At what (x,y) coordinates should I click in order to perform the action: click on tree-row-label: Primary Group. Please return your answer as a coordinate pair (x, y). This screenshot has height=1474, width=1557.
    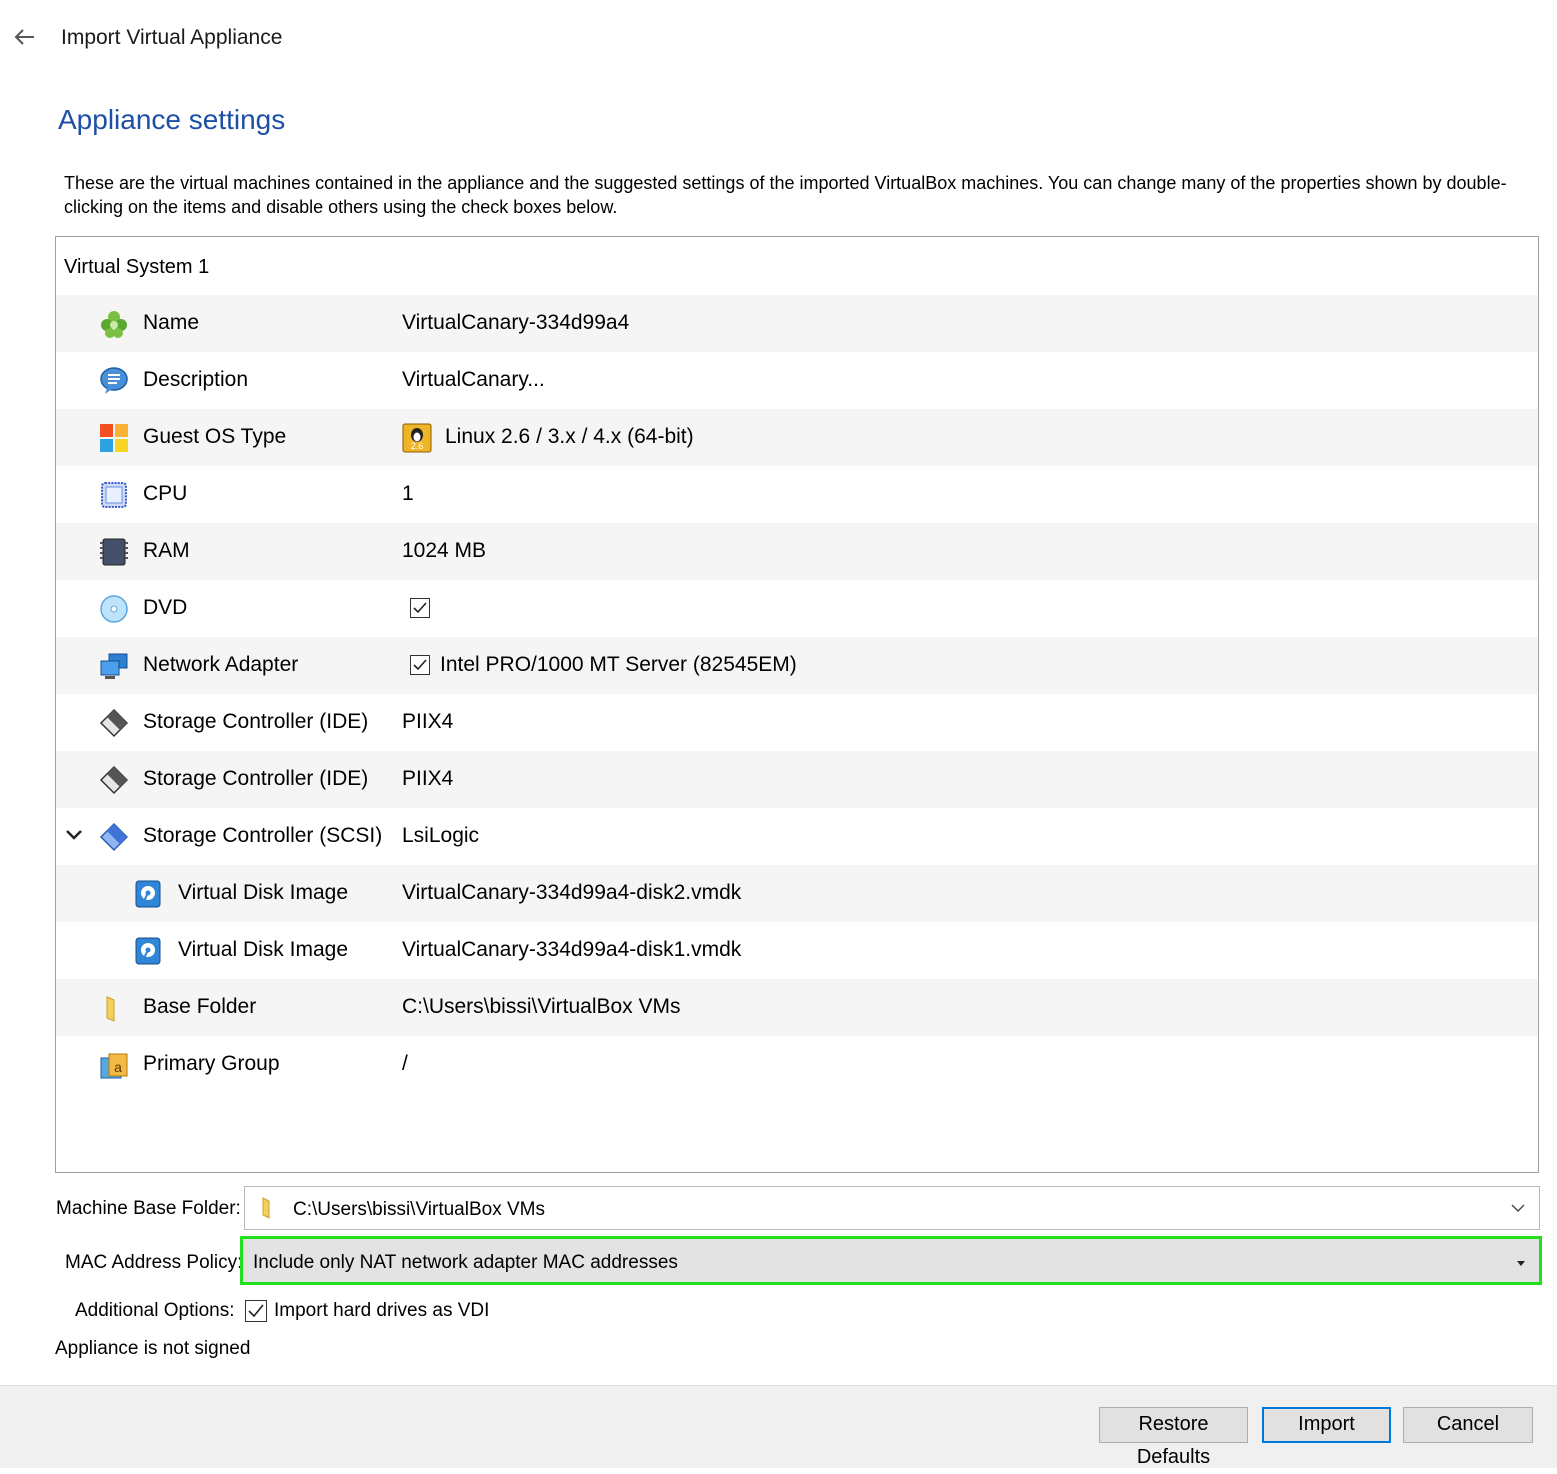
    Looking at the image, I should click on (211, 1063).